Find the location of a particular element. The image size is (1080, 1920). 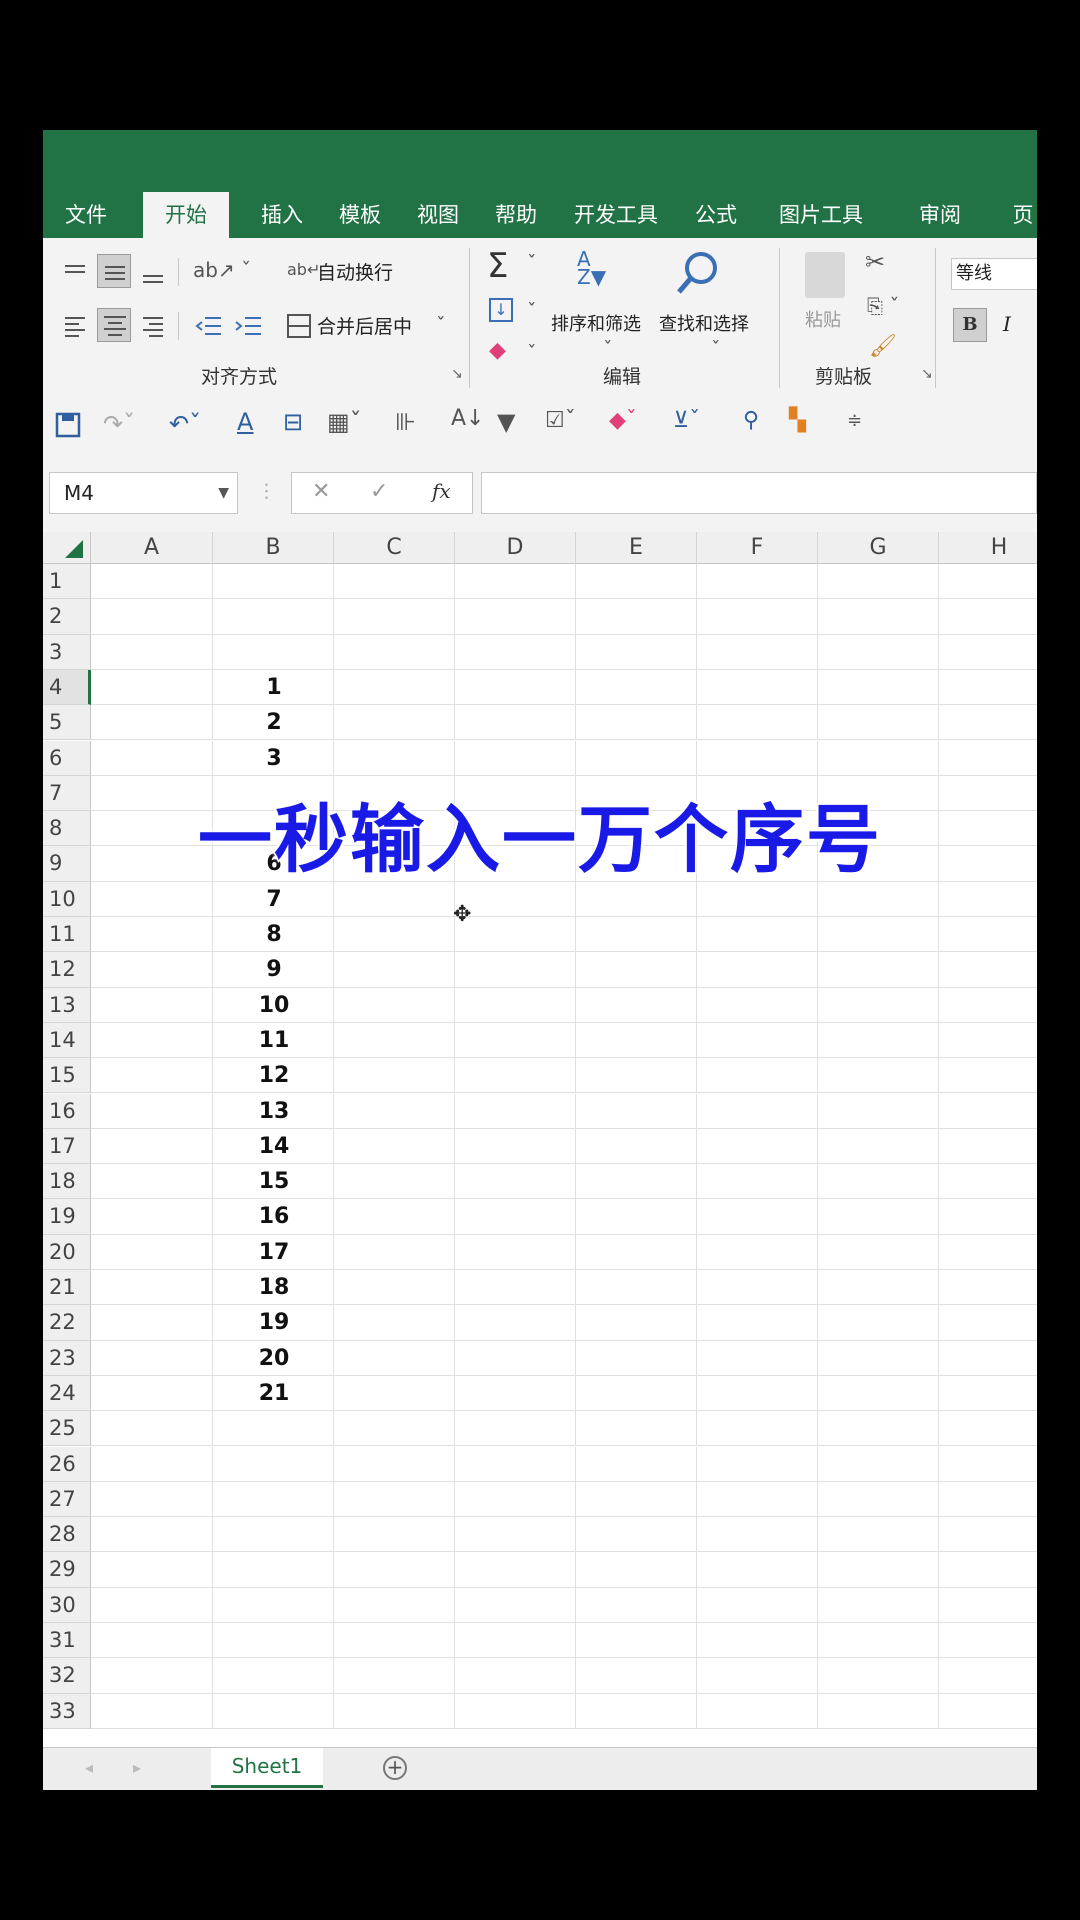

find-select-dropdown-icon: ˇ is located at coordinates (716, 349).